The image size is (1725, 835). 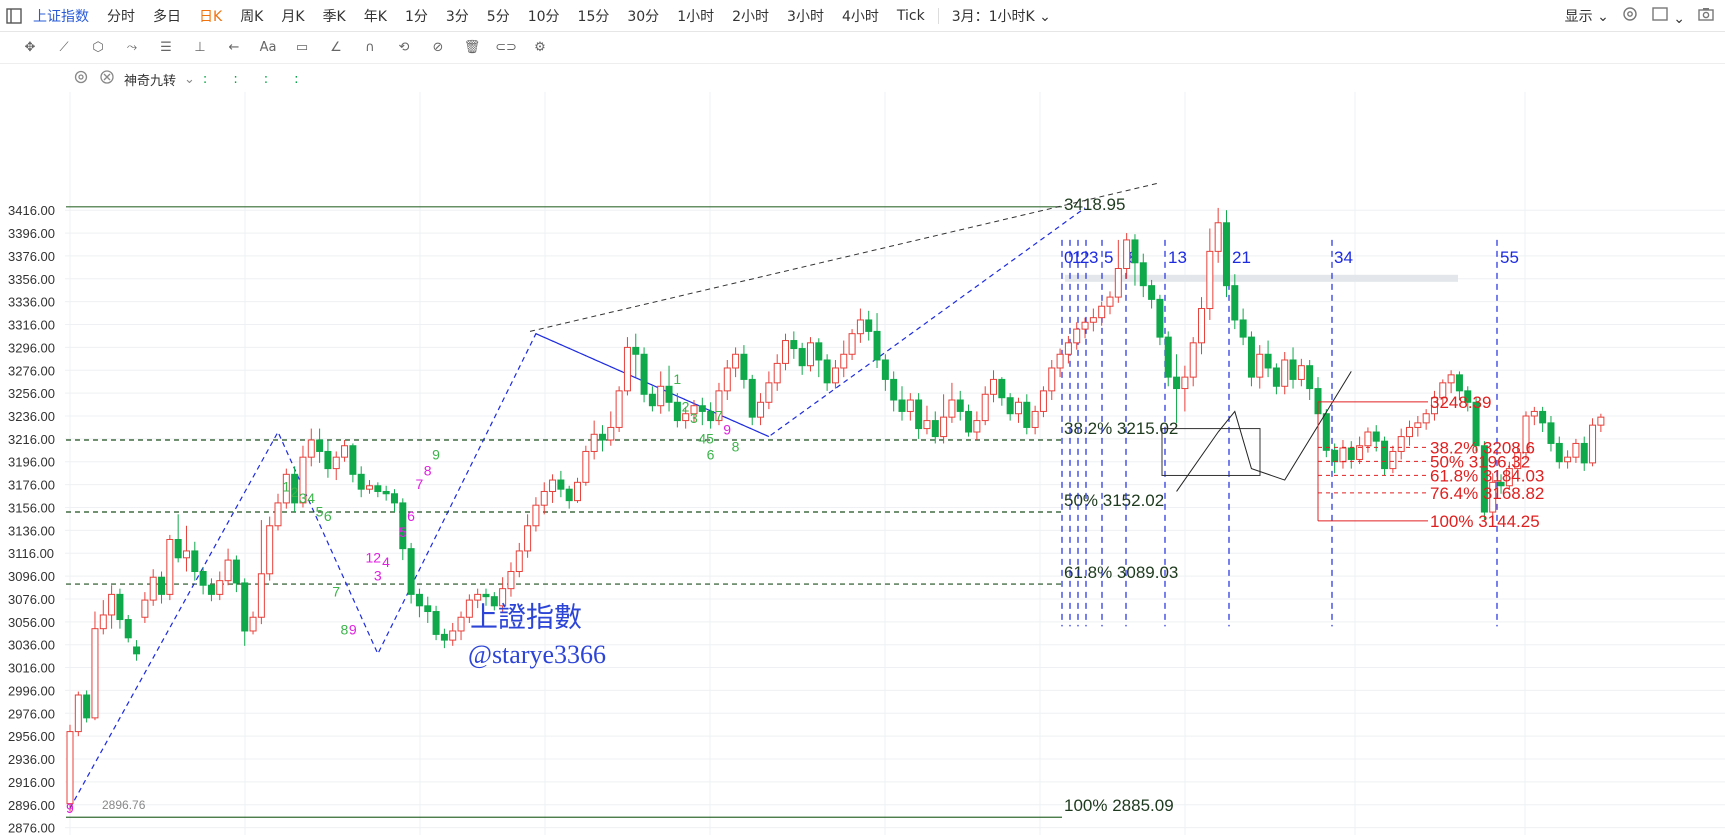 I want to click on crosshair-icon: ✥, so click(x=30, y=48).